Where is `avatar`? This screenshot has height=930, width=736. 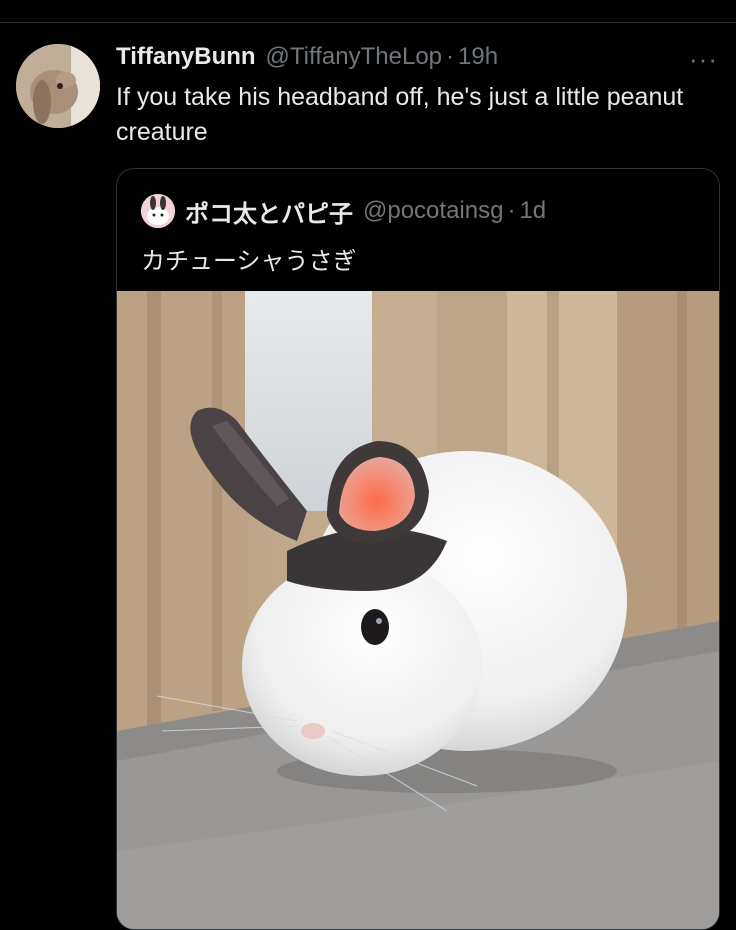 avatar is located at coordinates (58, 86).